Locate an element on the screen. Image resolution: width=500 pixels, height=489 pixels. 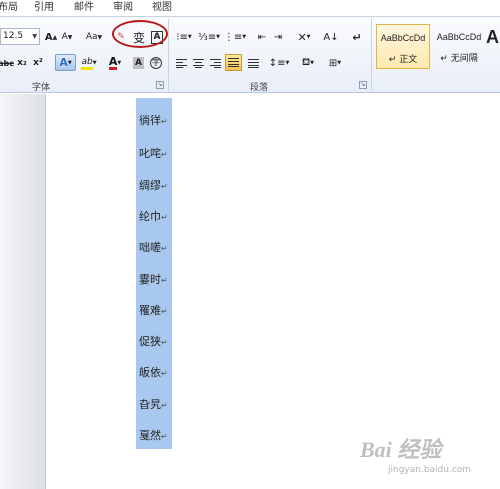
numbering-button: ⅓≡ ▼ is located at coordinates (209, 37).